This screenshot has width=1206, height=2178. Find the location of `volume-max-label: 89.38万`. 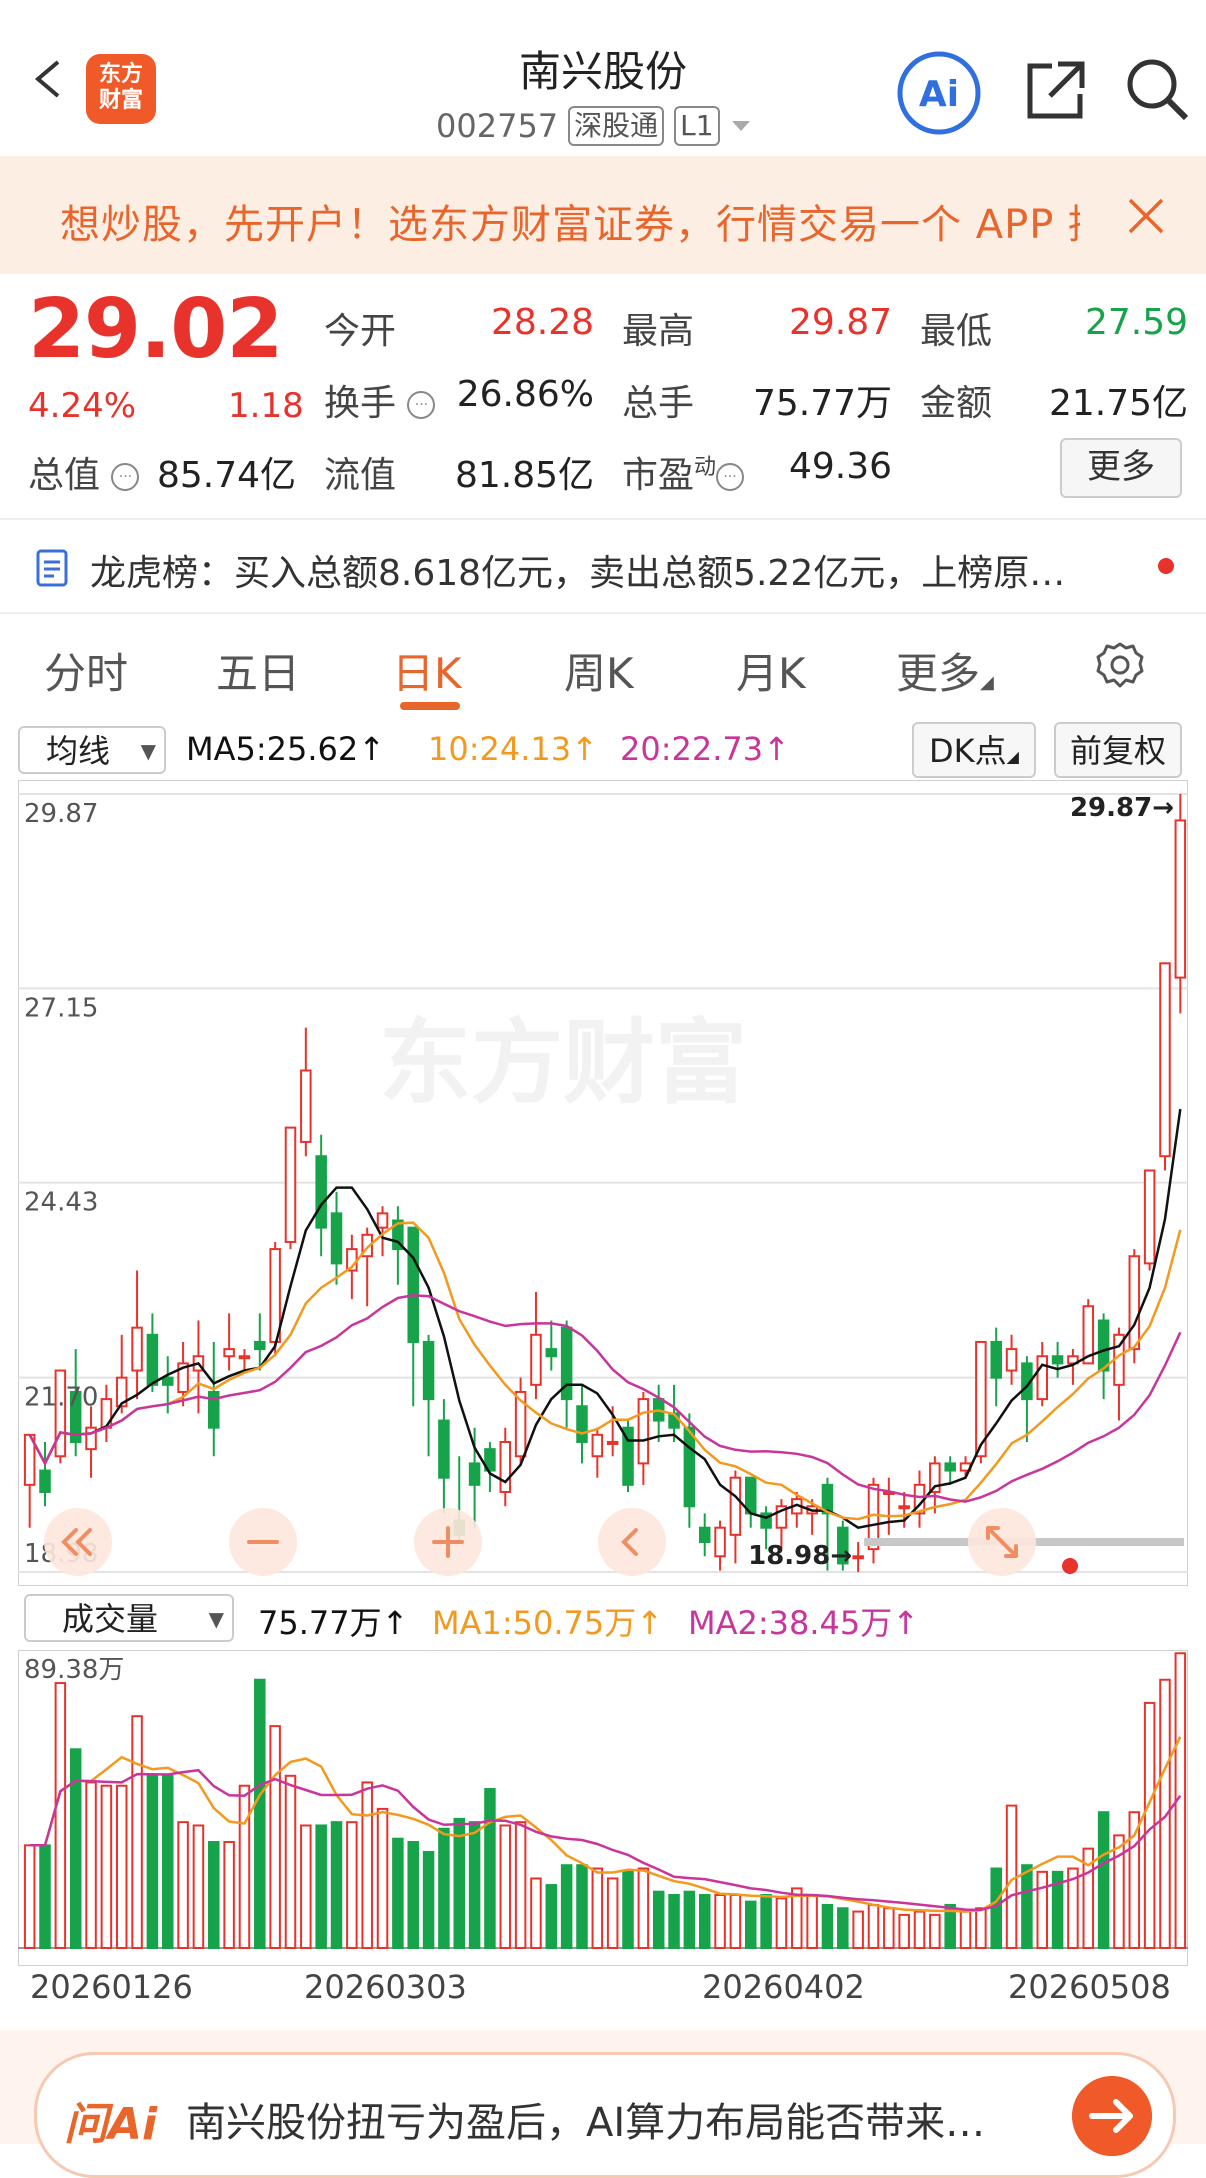

volume-max-label: 89.38万 is located at coordinates (74, 1670).